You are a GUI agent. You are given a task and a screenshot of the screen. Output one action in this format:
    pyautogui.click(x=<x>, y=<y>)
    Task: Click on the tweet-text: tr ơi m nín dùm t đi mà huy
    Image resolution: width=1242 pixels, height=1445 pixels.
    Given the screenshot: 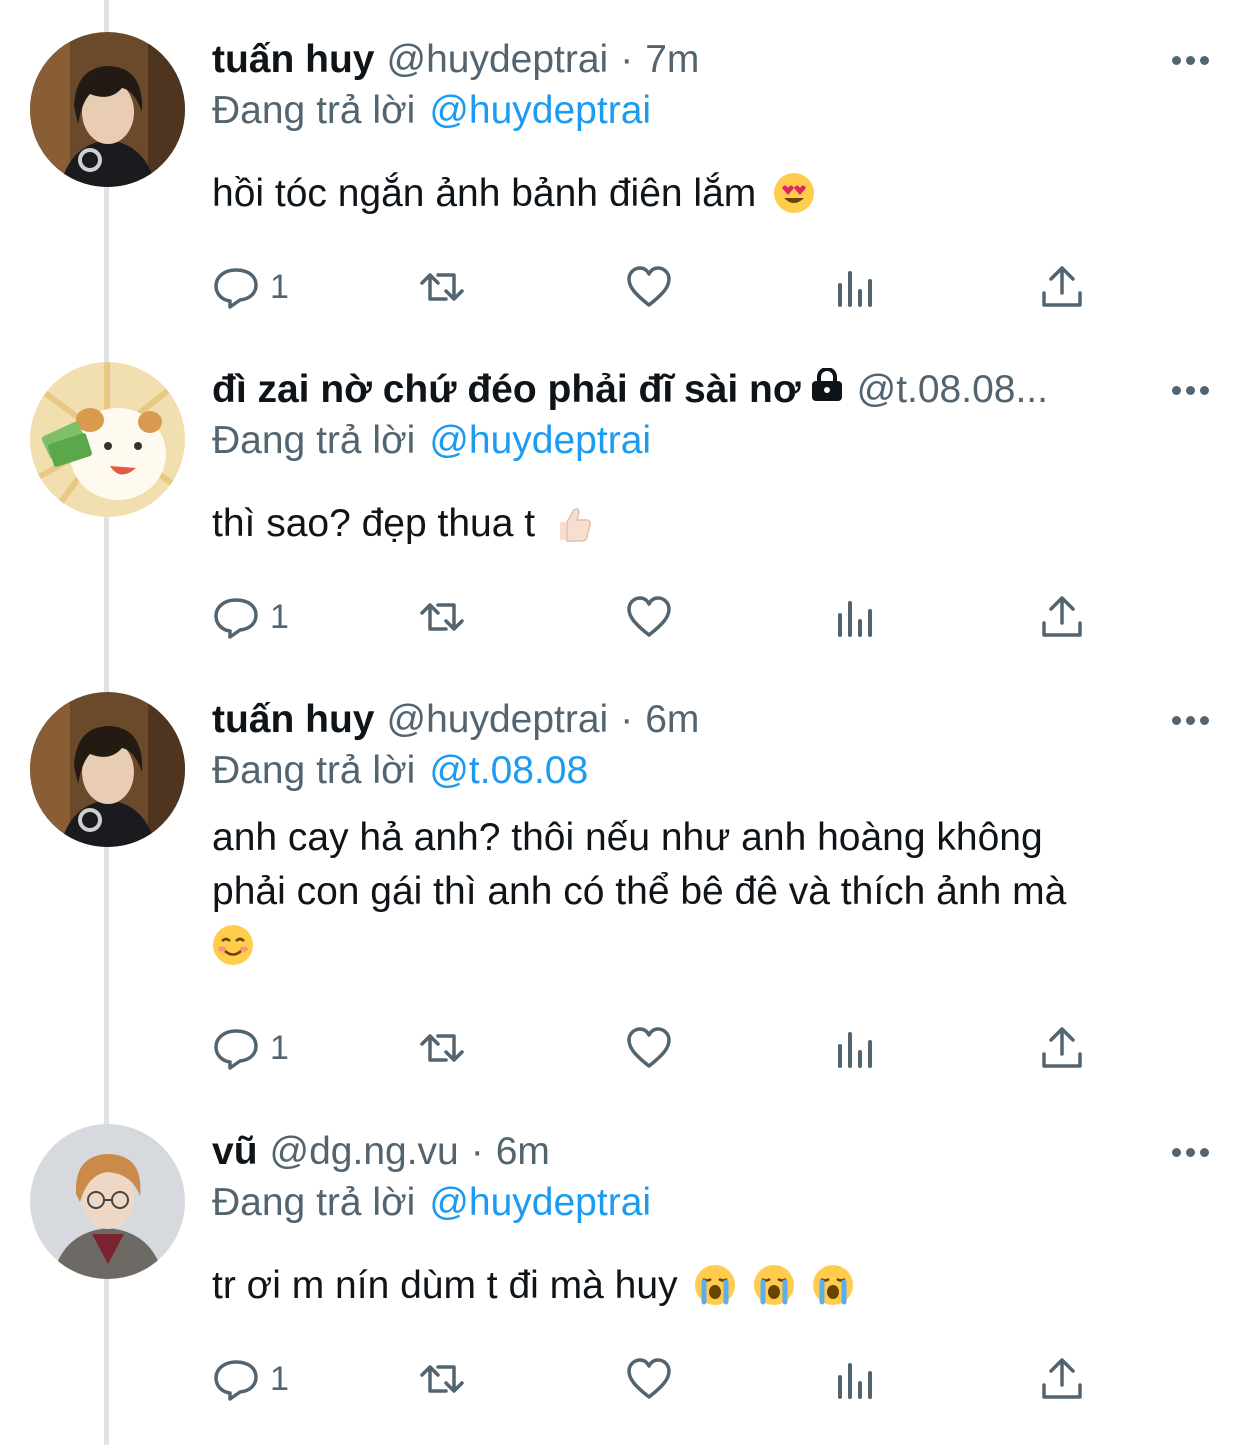 What is the action you would take?
    pyautogui.click(x=707, y=1286)
    